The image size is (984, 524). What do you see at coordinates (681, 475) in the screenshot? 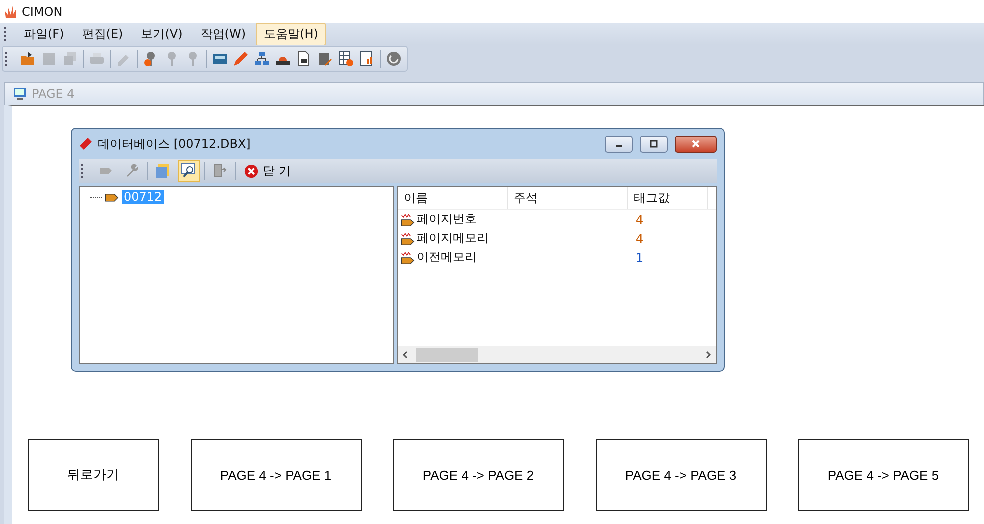
I see `page-button: PAGE 4 -> PAGE 3` at bounding box center [681, 475].